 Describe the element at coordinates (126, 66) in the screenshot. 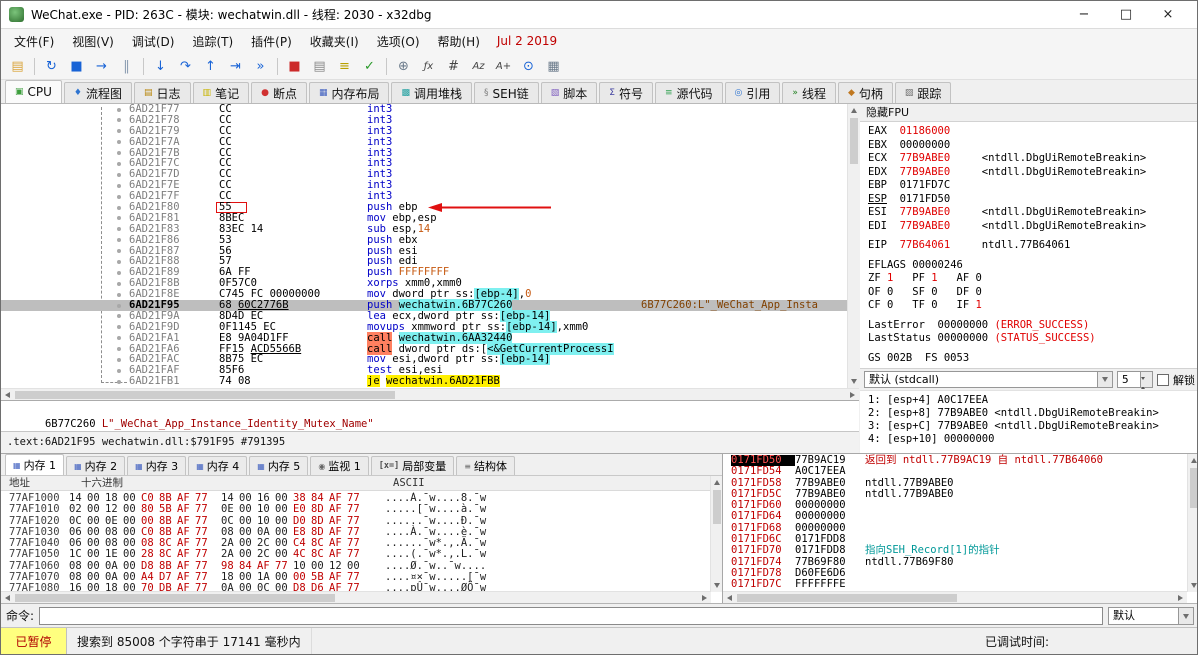

I see `pause-icon: ‖` at that location.